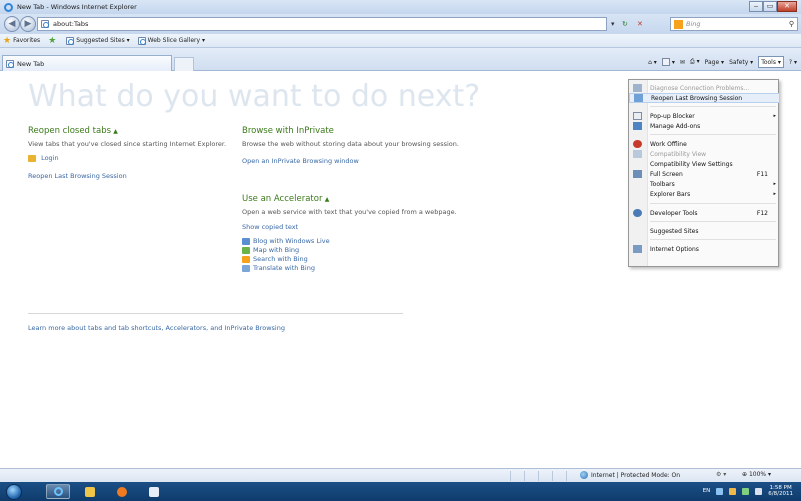 This screenshot has width=801, height=501. What do you see at coordinates (171, 40) in the screenshot?
I see `favorites-item-web-slice-gallery: Web Slice Gallery ▾` at bounding box center [171, 40].